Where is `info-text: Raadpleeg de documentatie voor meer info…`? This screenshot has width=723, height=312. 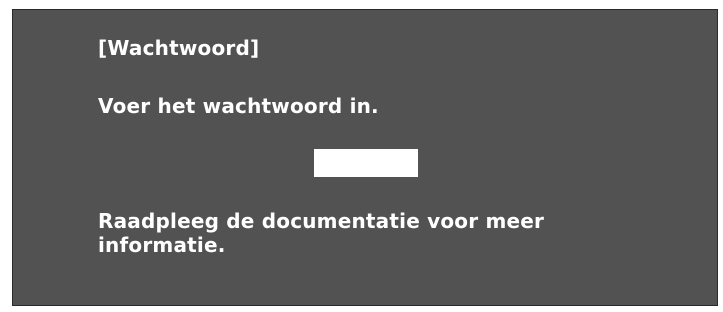
info-text: Raadpleeg de documentatie voor meer info… is located at coordinates (321, 233).